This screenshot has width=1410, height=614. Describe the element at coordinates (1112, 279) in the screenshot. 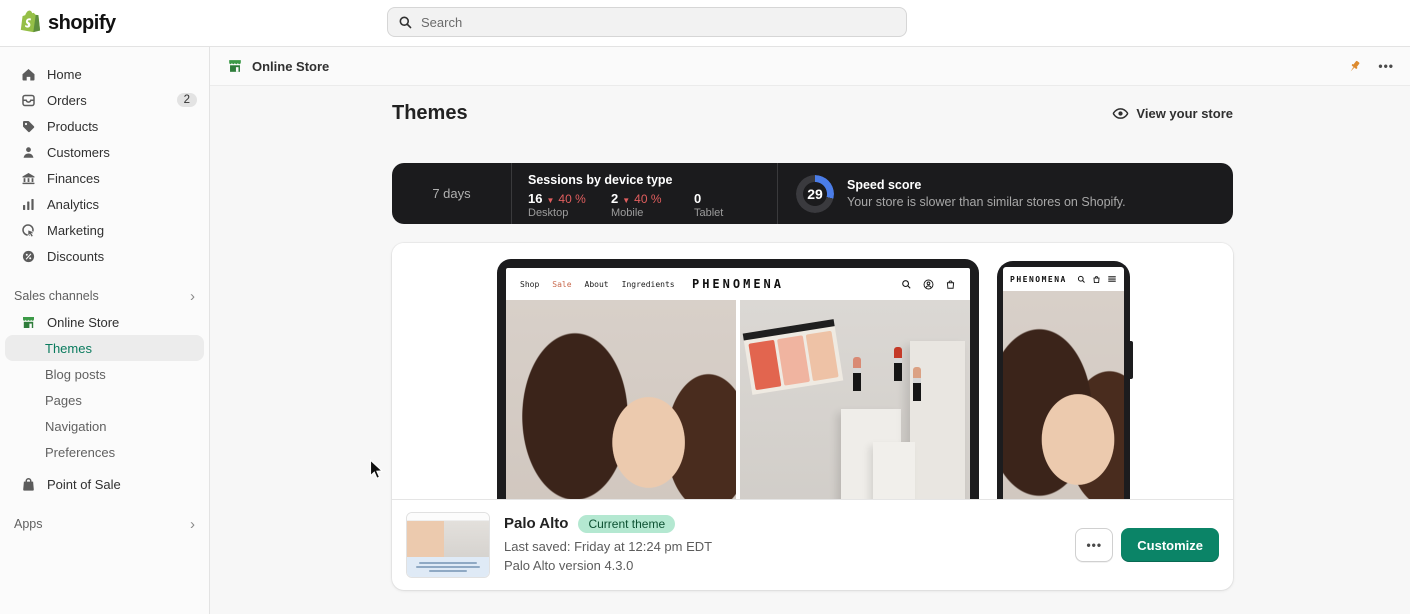

I see `menu-icon` at that location.